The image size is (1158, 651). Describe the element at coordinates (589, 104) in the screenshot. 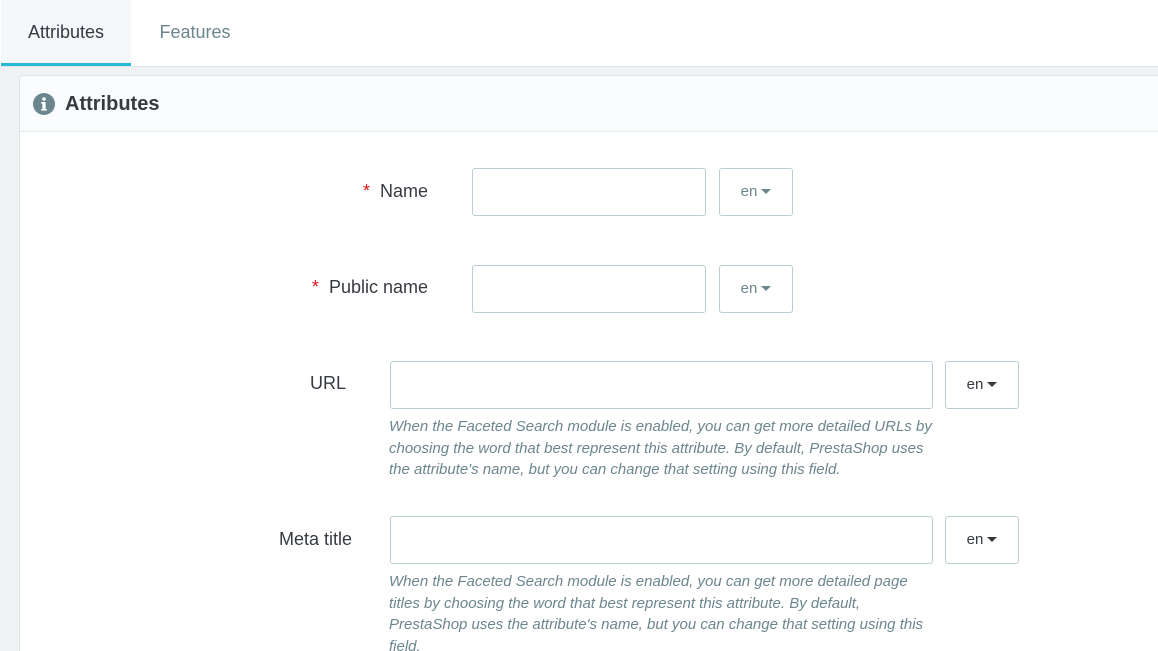

I see `panel-header: Attributes` at that location.